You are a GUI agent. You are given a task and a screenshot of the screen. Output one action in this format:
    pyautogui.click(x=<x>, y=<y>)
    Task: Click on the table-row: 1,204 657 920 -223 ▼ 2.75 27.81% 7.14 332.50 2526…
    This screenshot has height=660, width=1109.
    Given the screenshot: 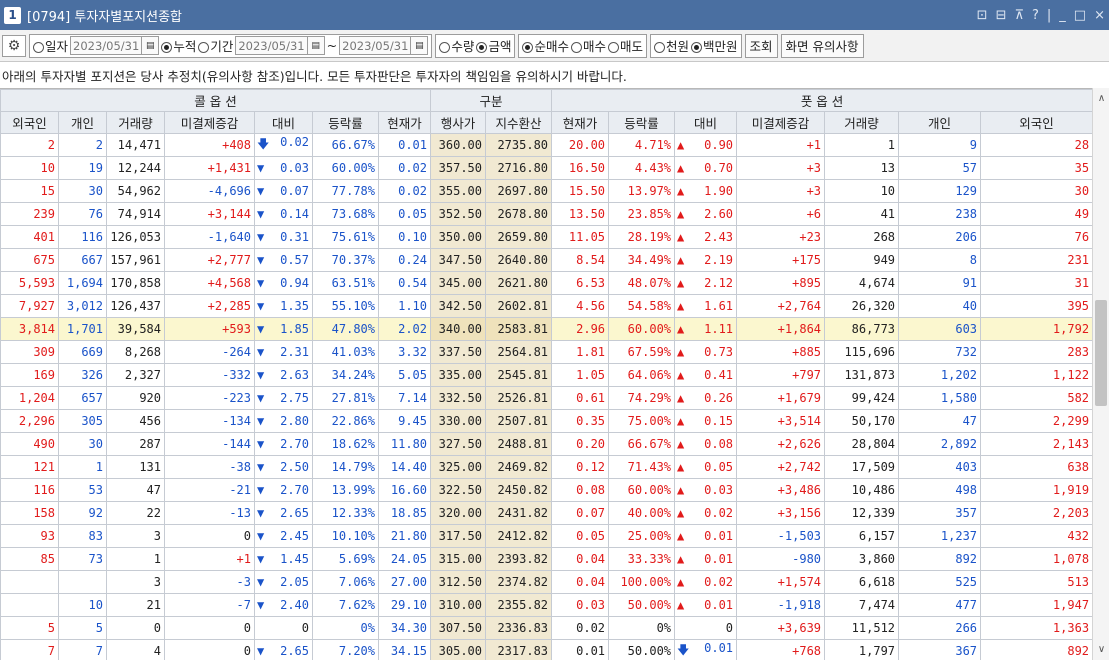 What is the action you would take?
    pyautogui.click(x=546, y=398)
    